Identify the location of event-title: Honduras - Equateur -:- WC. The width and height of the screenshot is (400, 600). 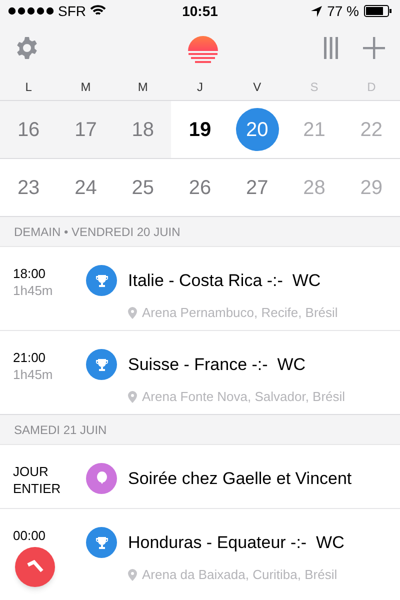
(236, 543).